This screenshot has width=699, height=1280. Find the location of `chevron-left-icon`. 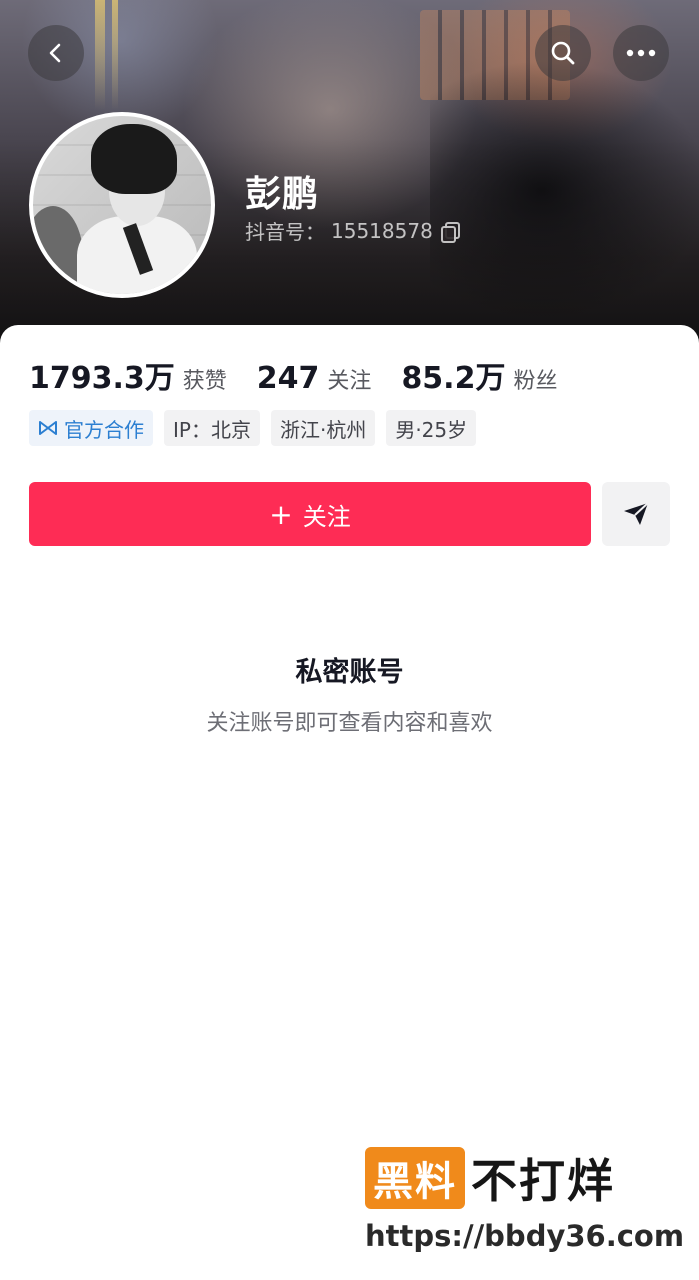

chevron-left-icon is located at coordinates (55, 53).